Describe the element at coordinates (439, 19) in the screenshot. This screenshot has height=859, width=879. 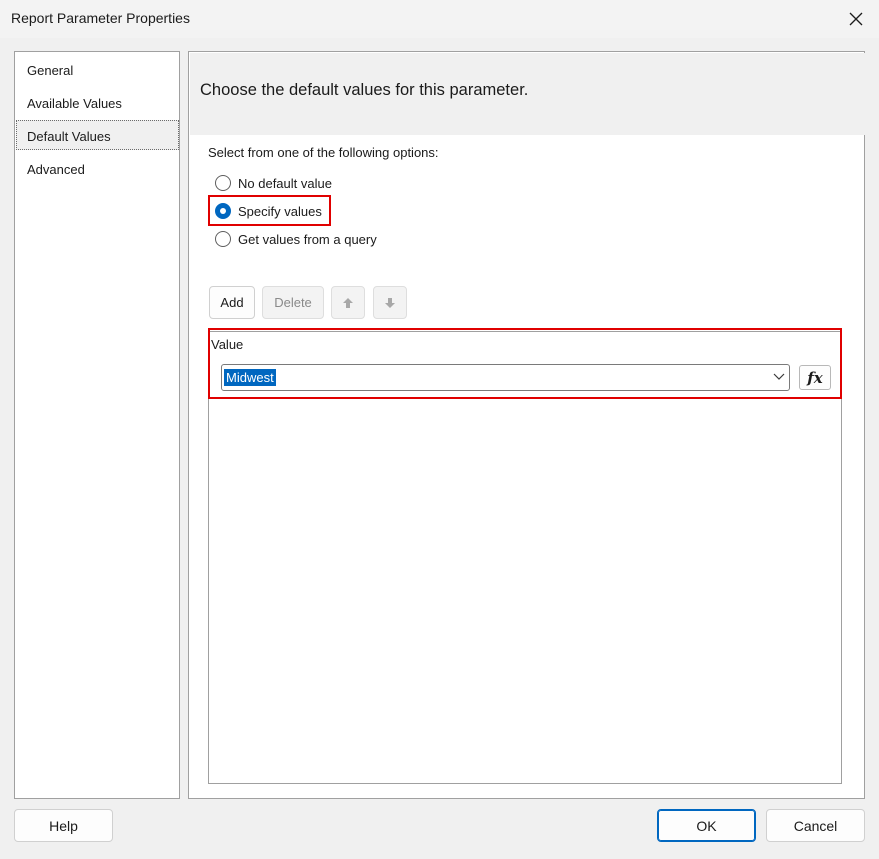
I see `title-bar: Report Parameter Properties` at that location.